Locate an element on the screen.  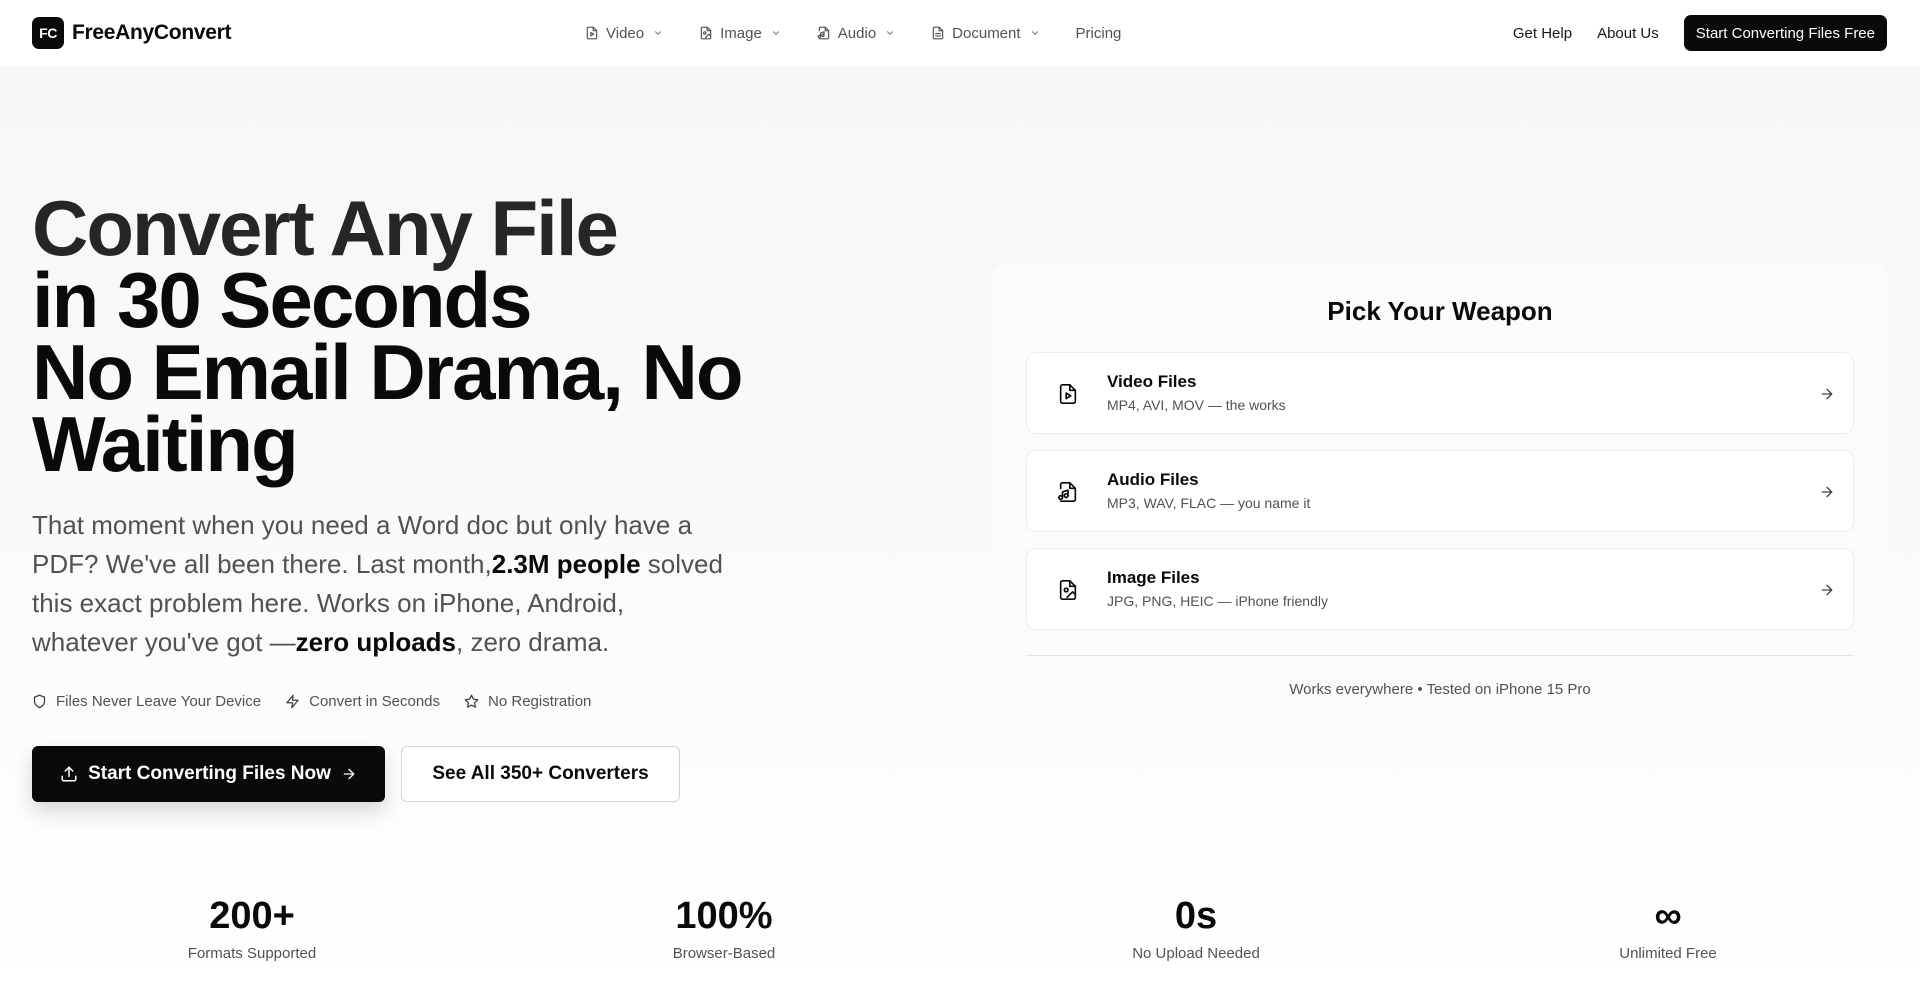
stat-value: 200+ is located at coordinates (252, 916).